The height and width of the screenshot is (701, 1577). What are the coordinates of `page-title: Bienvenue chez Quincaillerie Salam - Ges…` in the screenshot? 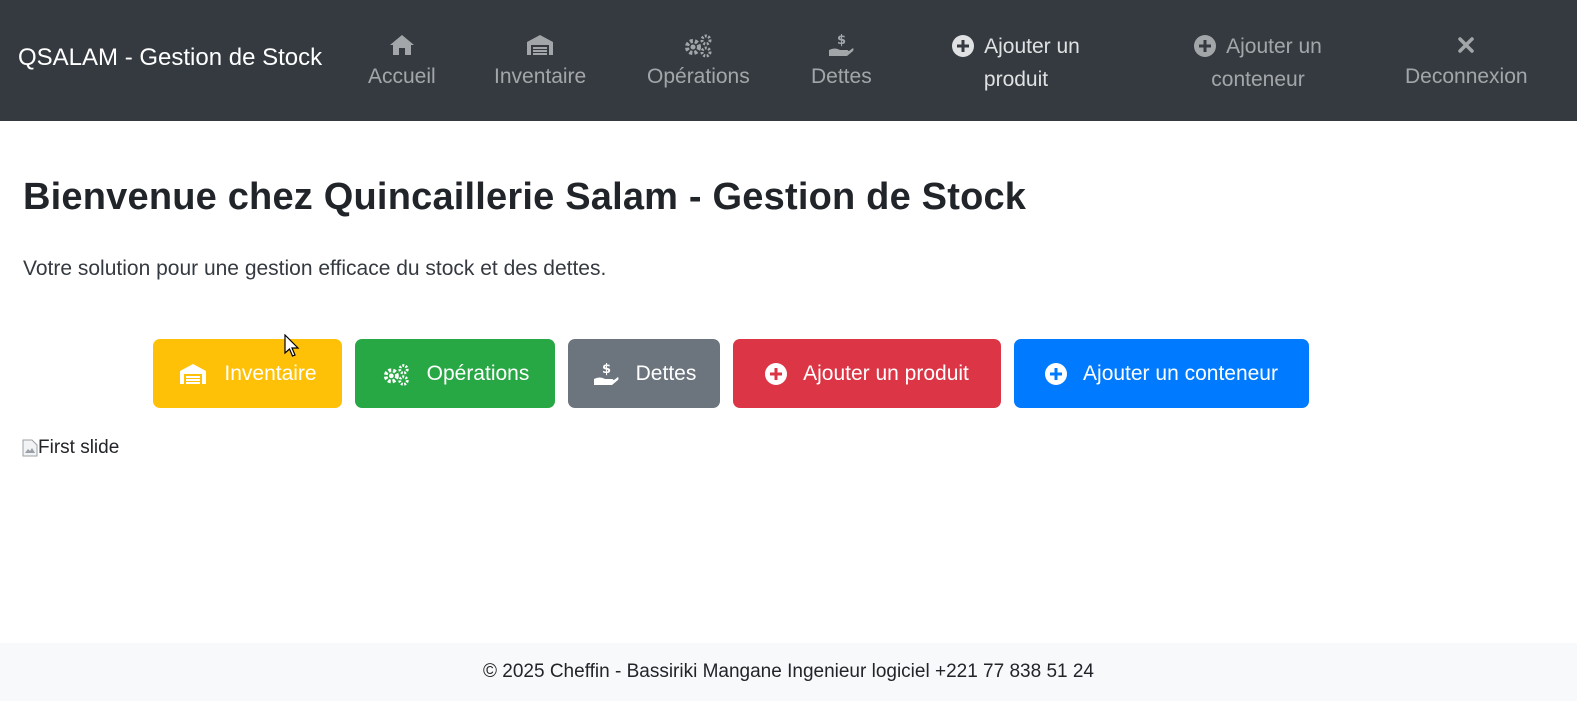 It's located at (525, 197).